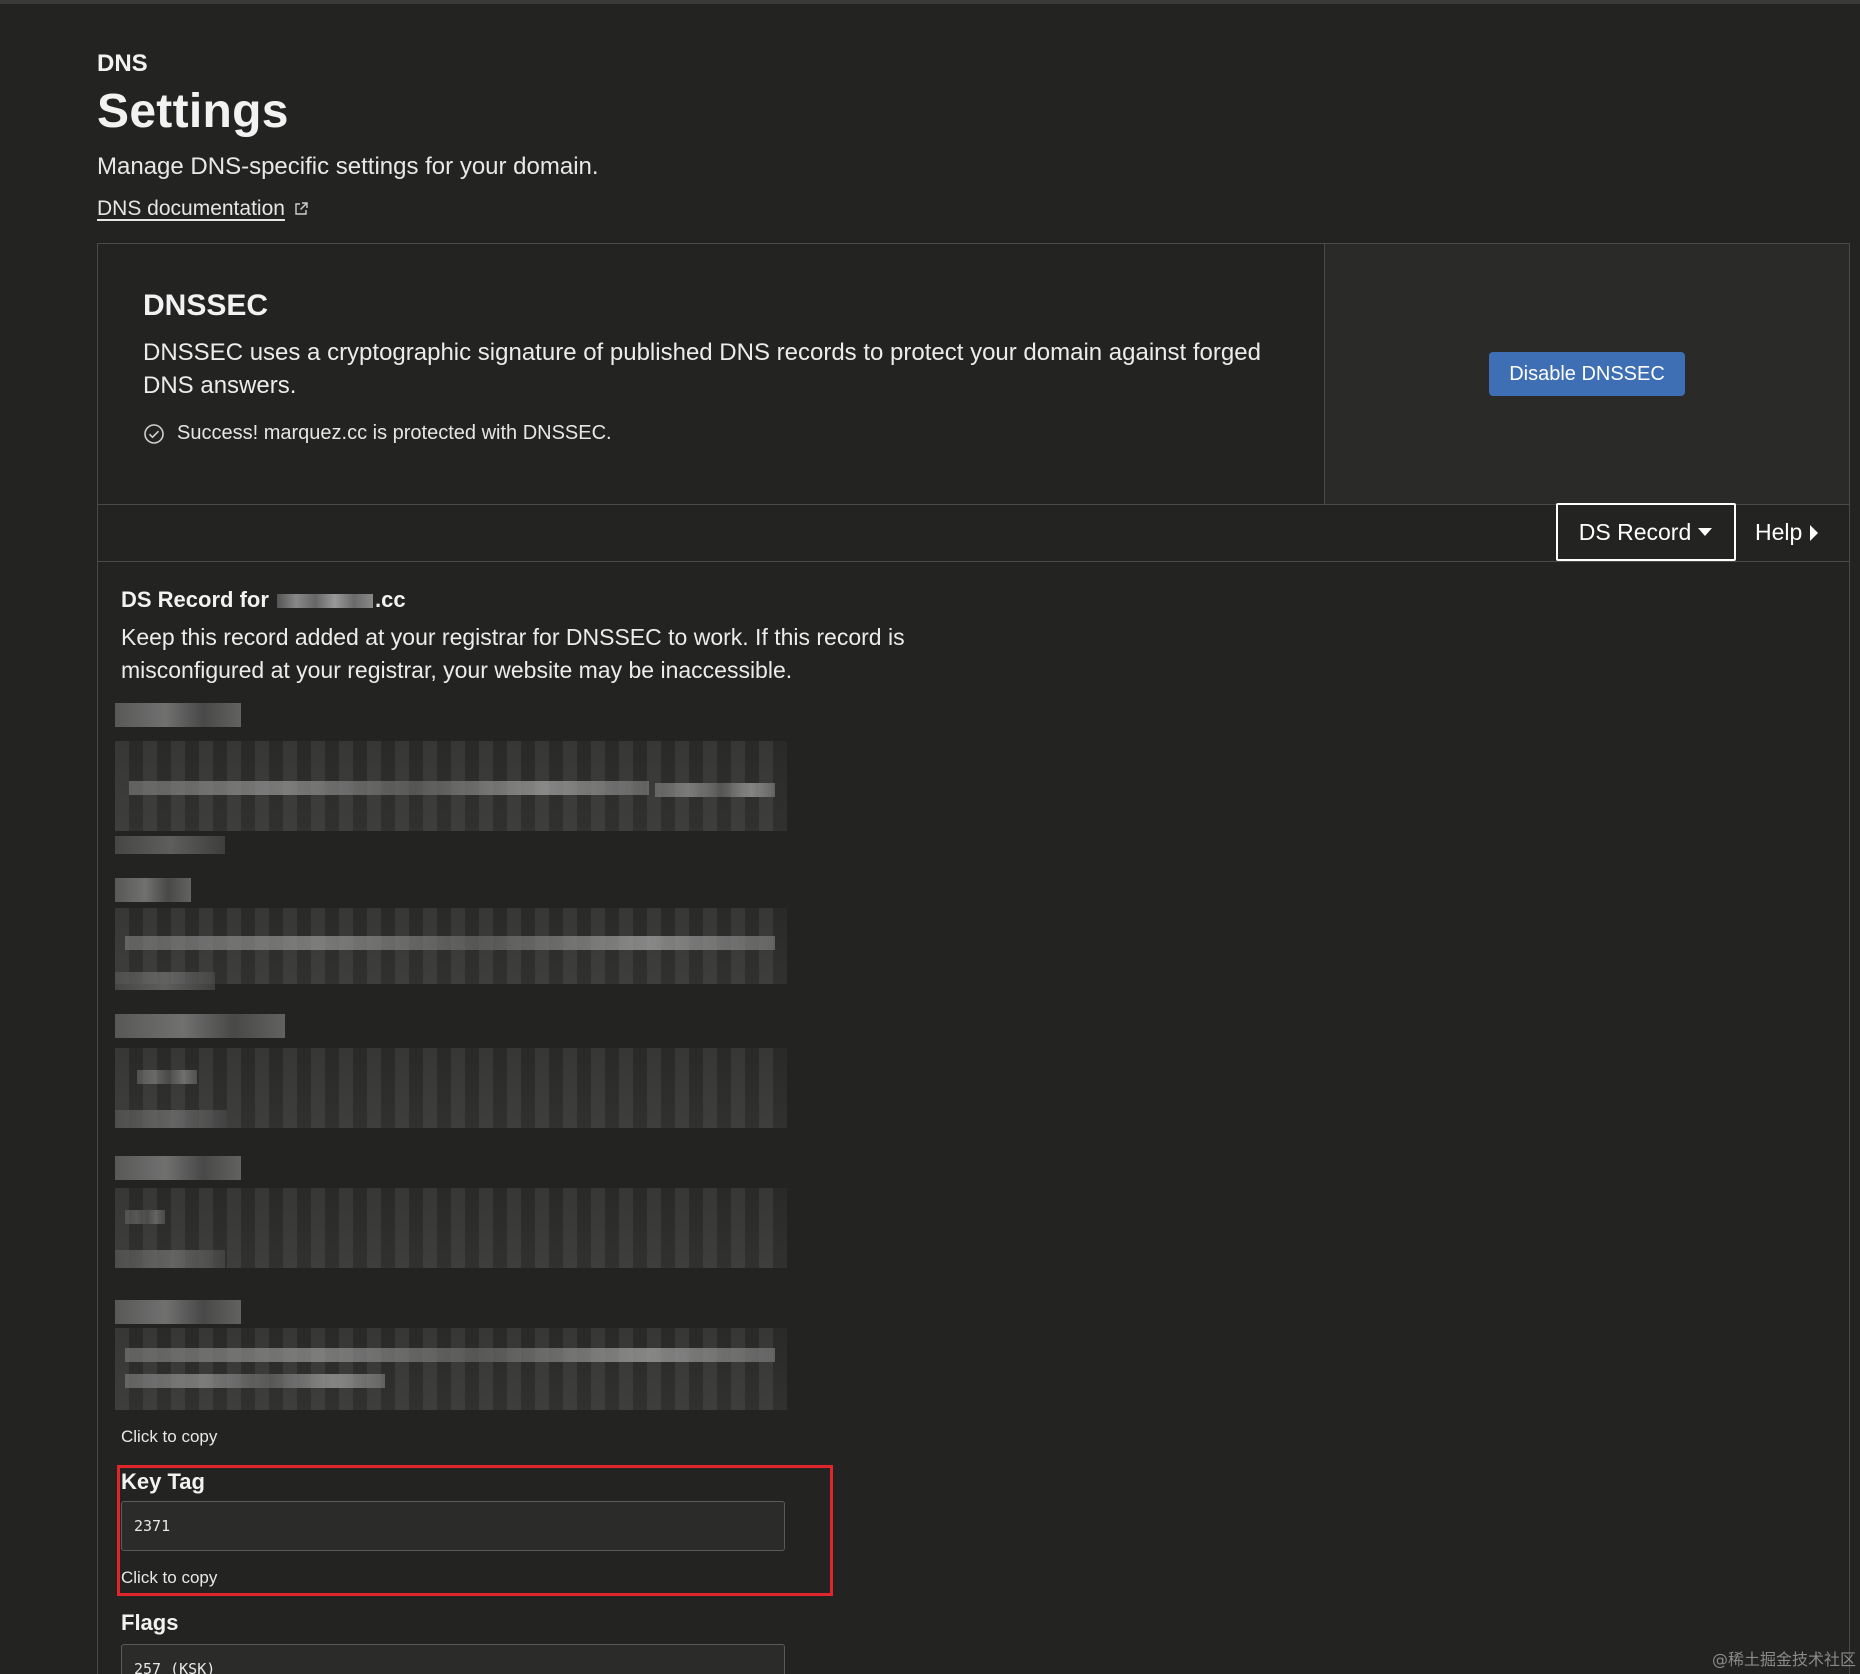  I want to click on copy-hint: Click to copy, so click(169, 1437).